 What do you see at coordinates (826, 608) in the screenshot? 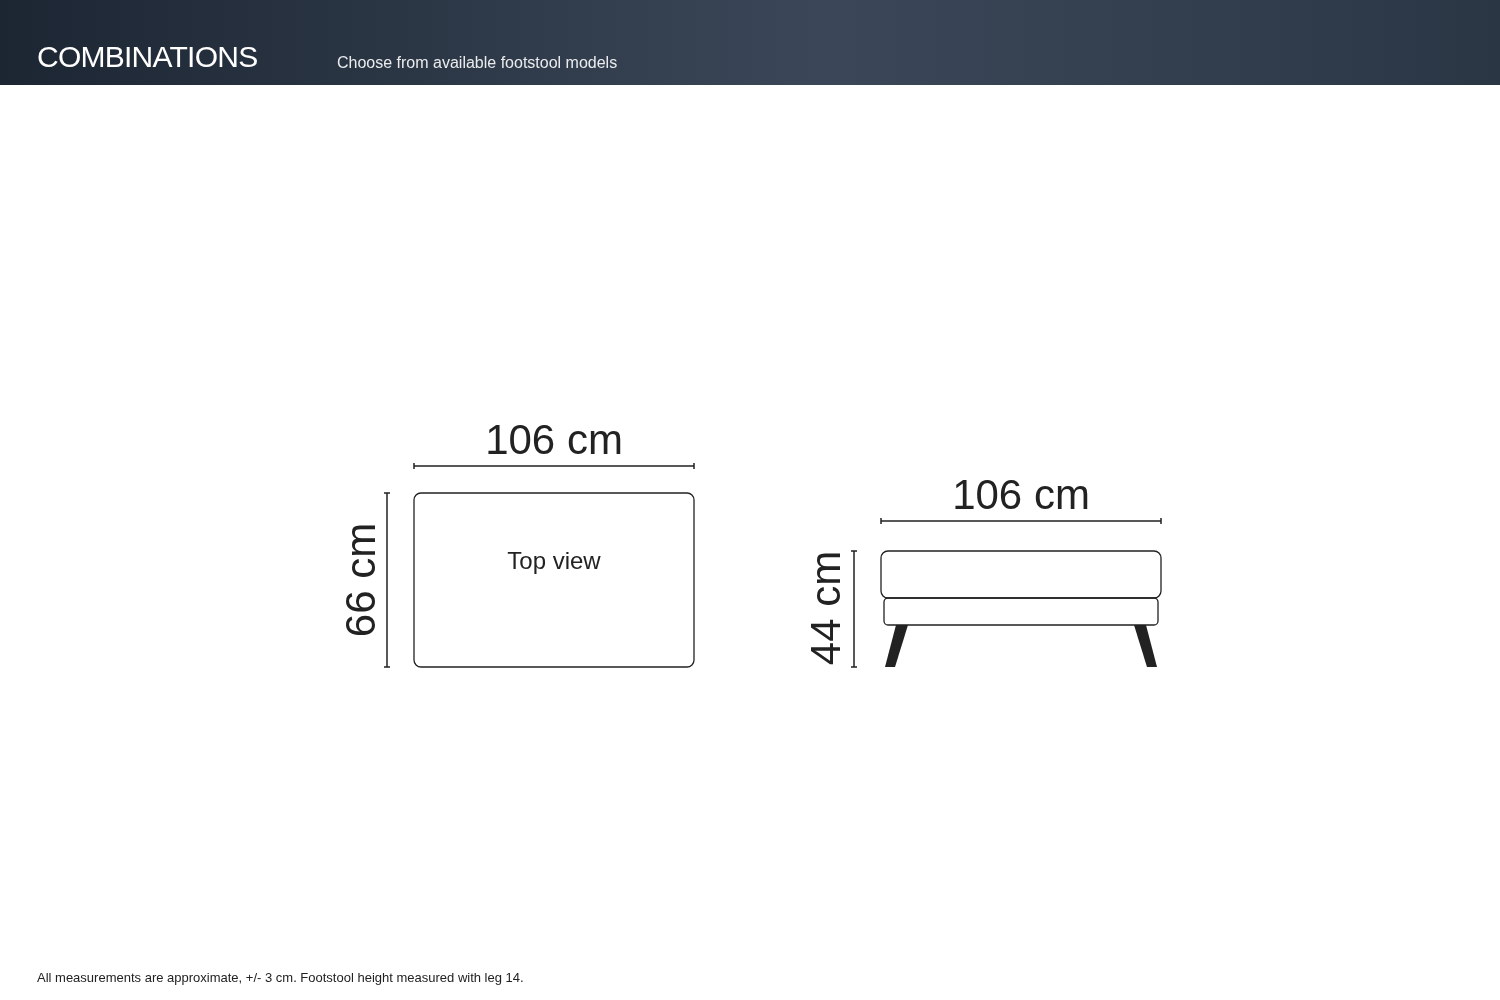
I see `dimension-label: 44 cm` at bounding box center [826, 608].